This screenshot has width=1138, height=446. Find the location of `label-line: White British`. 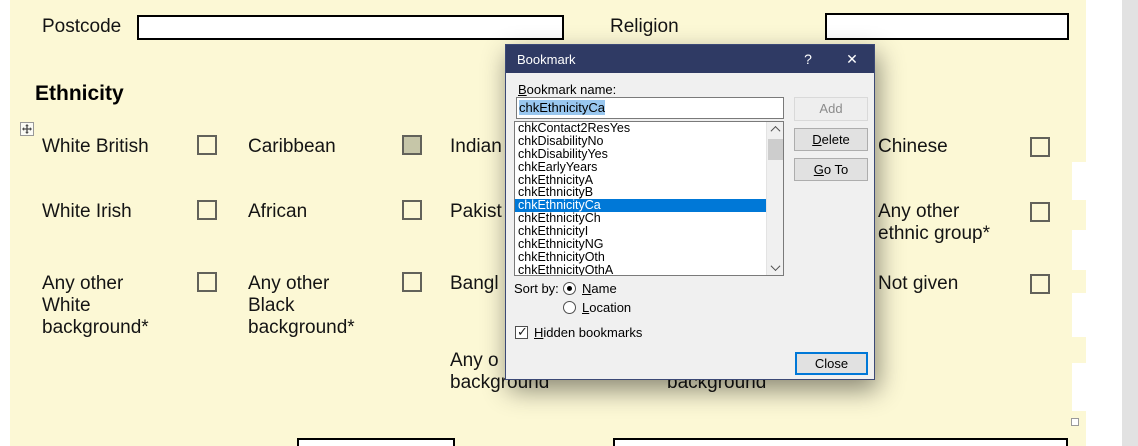

label-line: White British is located at coordinates (95, 146).